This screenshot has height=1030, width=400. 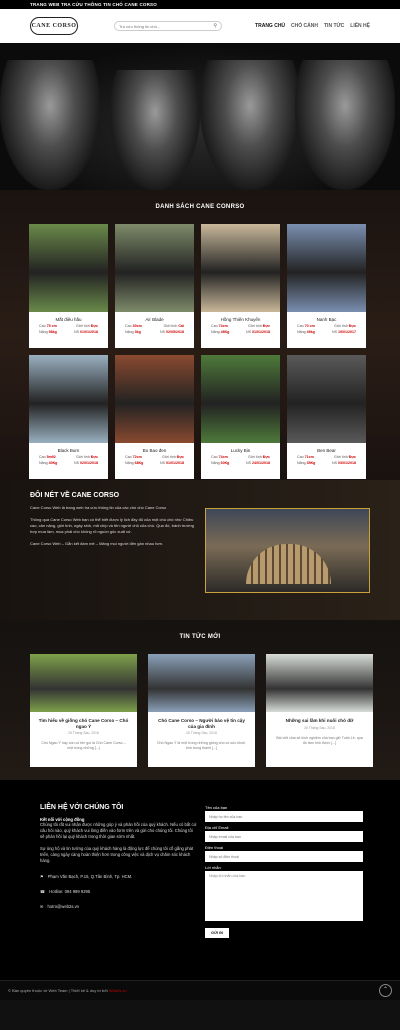 I want to click on dog-dob: 03/01/2018, so click(x=347, y=463).